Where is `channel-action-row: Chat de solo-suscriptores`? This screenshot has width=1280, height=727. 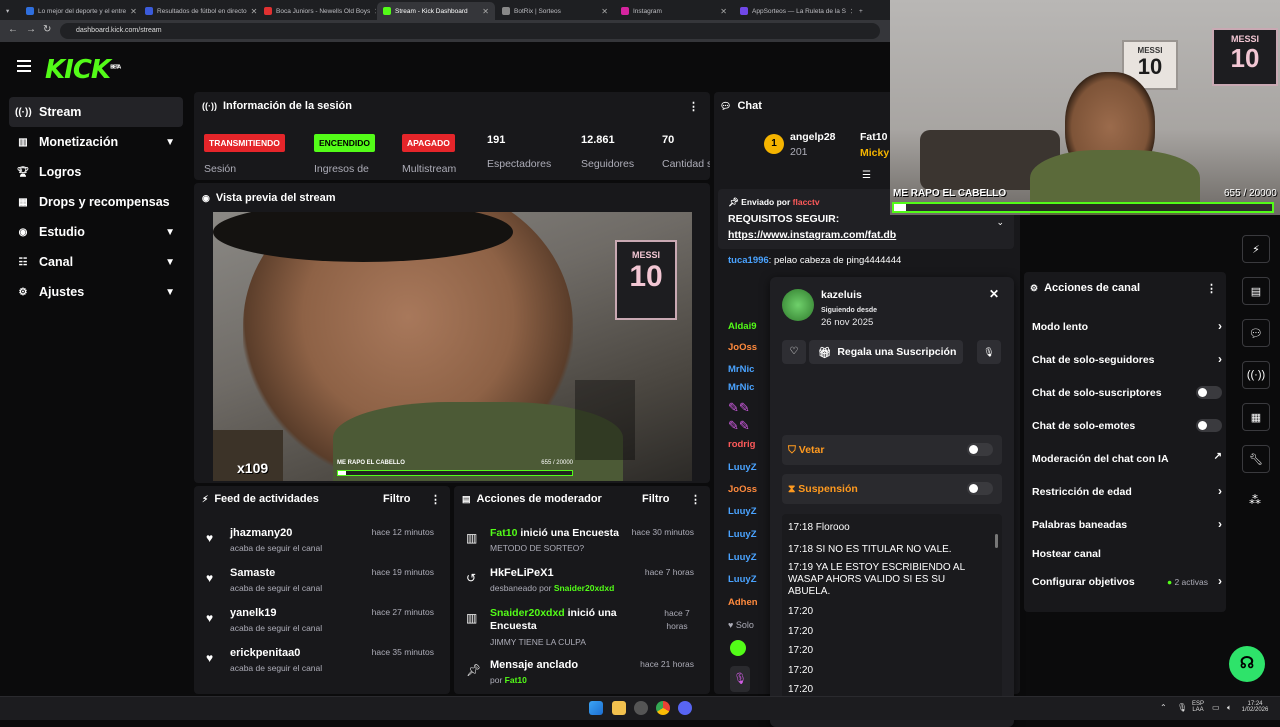
channel-action-row: Chat de solo-suscriptores is located at coordinates (1127, 392).